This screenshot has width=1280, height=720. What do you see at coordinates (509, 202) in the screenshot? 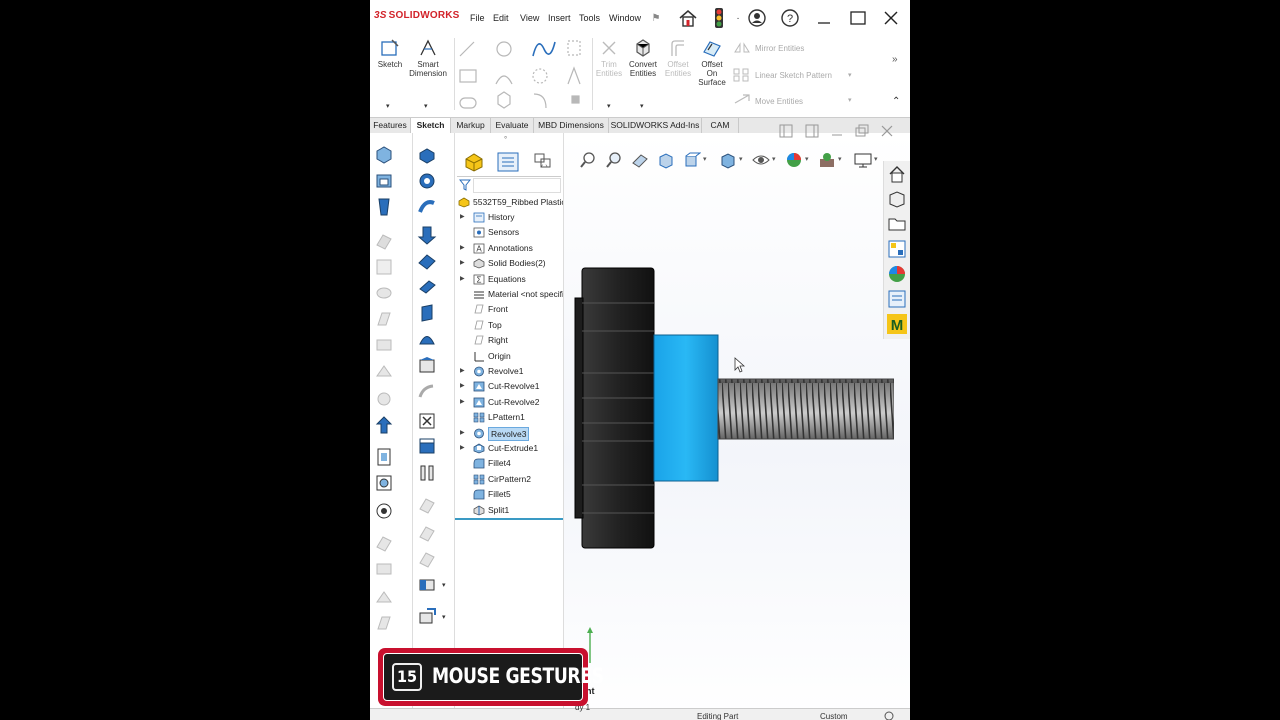
I see `tree-root-part: 5532T59_Ribbed Plastic` at bounding box center [509, 202].